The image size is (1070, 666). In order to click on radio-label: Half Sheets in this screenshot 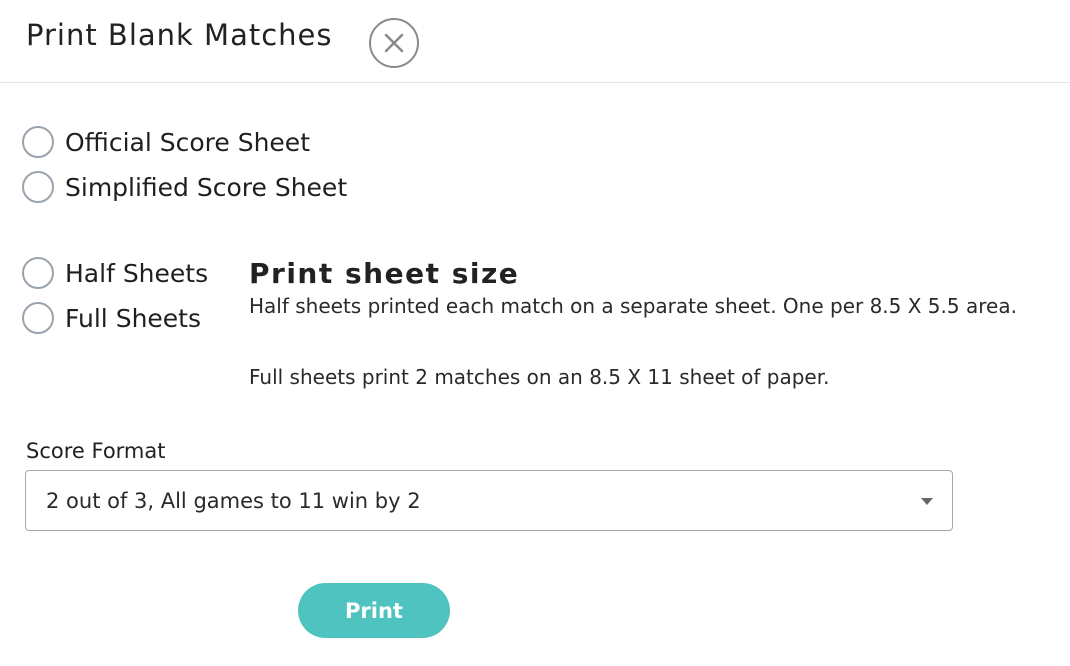, I will do `click(137, 273)`.